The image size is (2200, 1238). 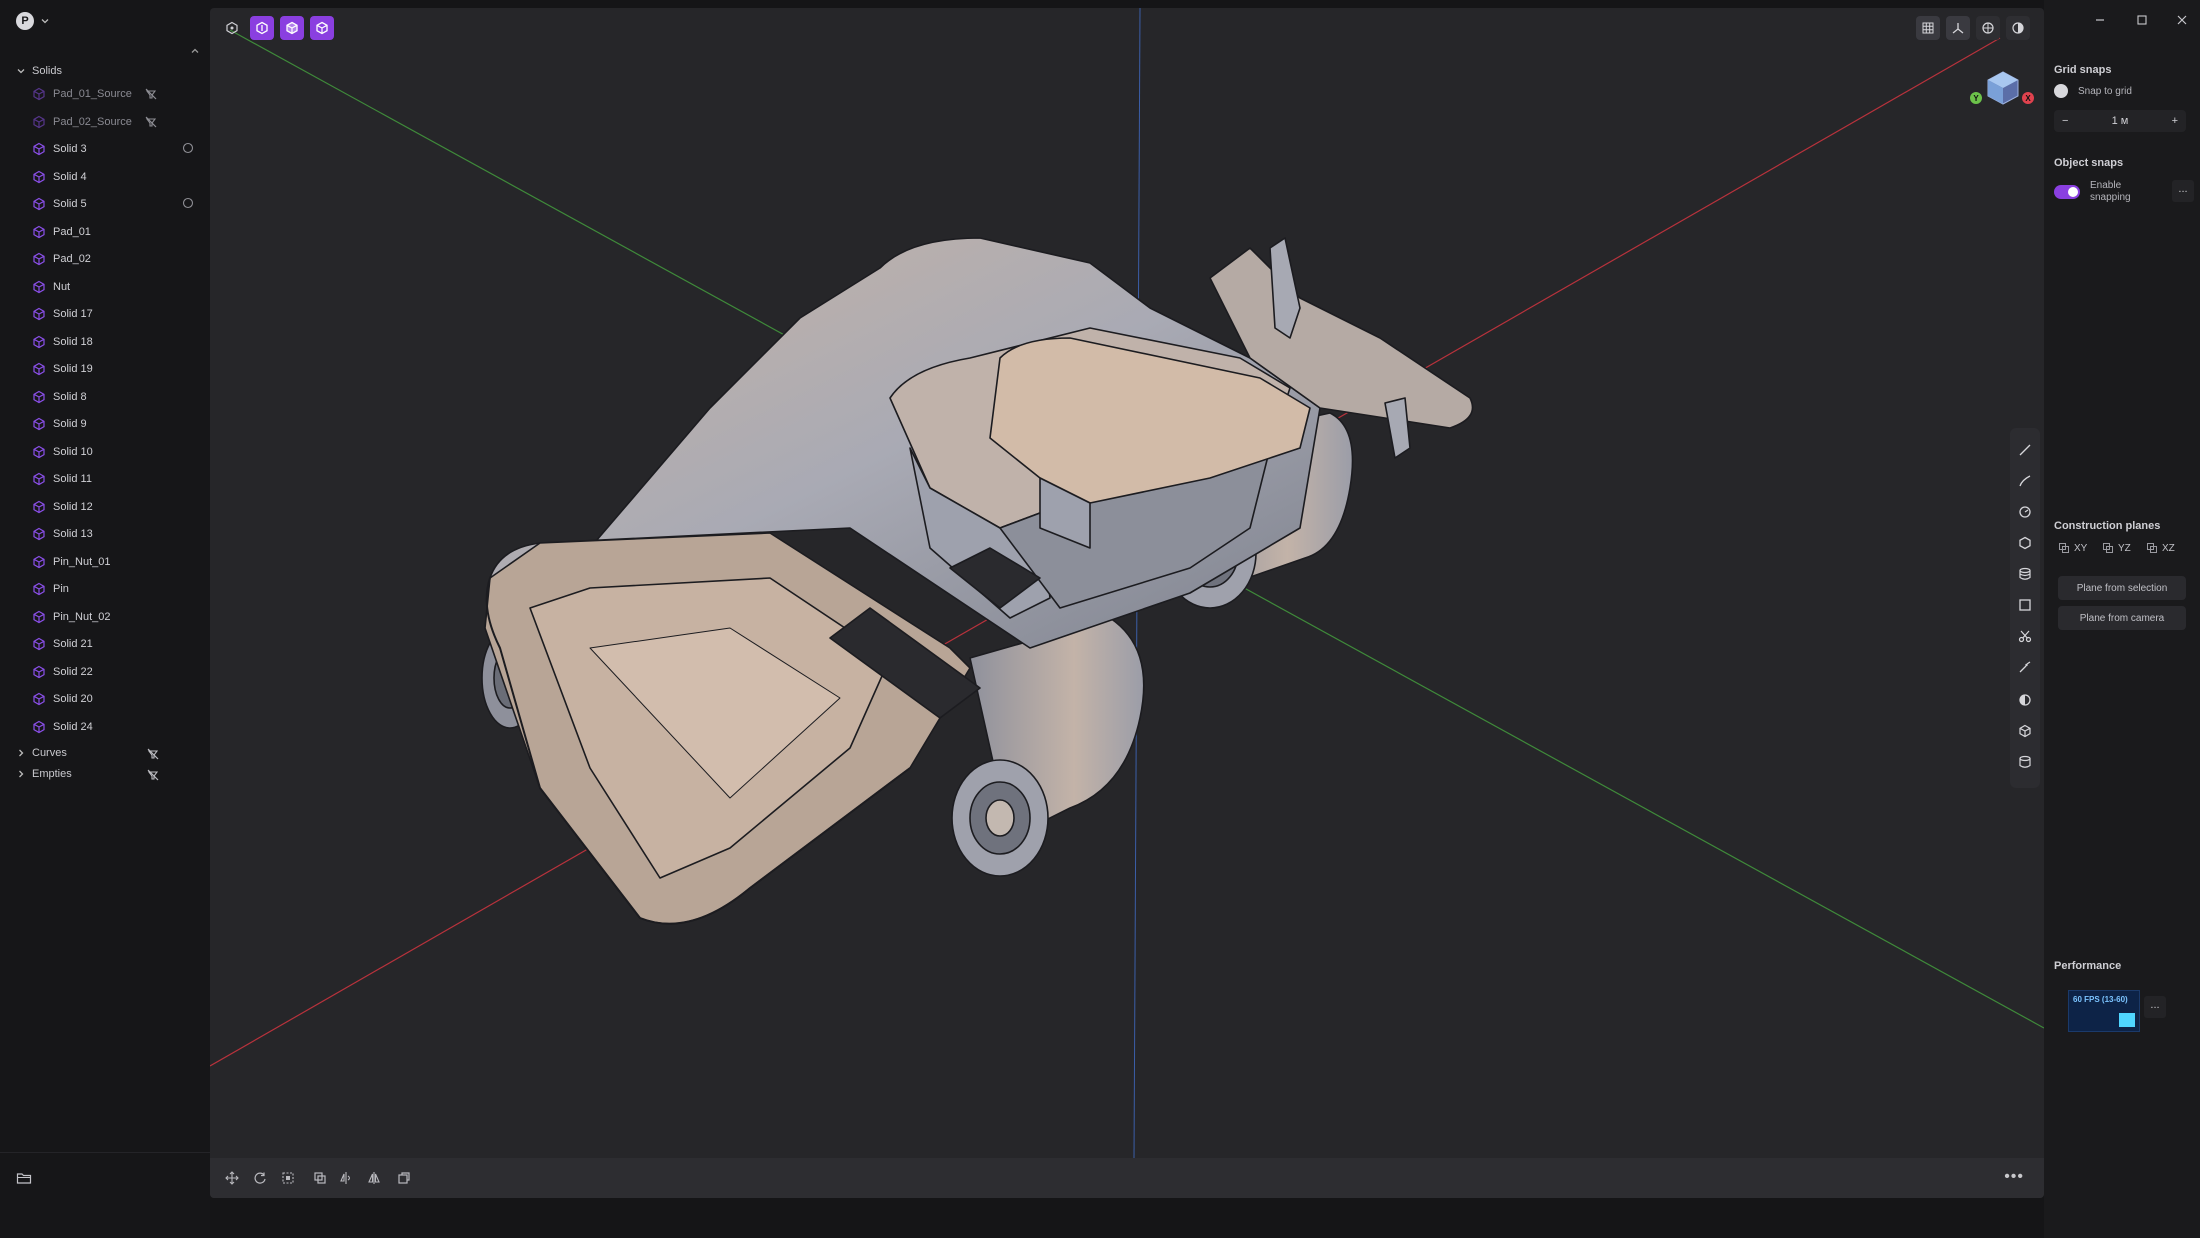 What do you see at coordinates (117, 369) in the screenshot?
I see `tree-item: Solid 19` at bounding box center [117, 369].